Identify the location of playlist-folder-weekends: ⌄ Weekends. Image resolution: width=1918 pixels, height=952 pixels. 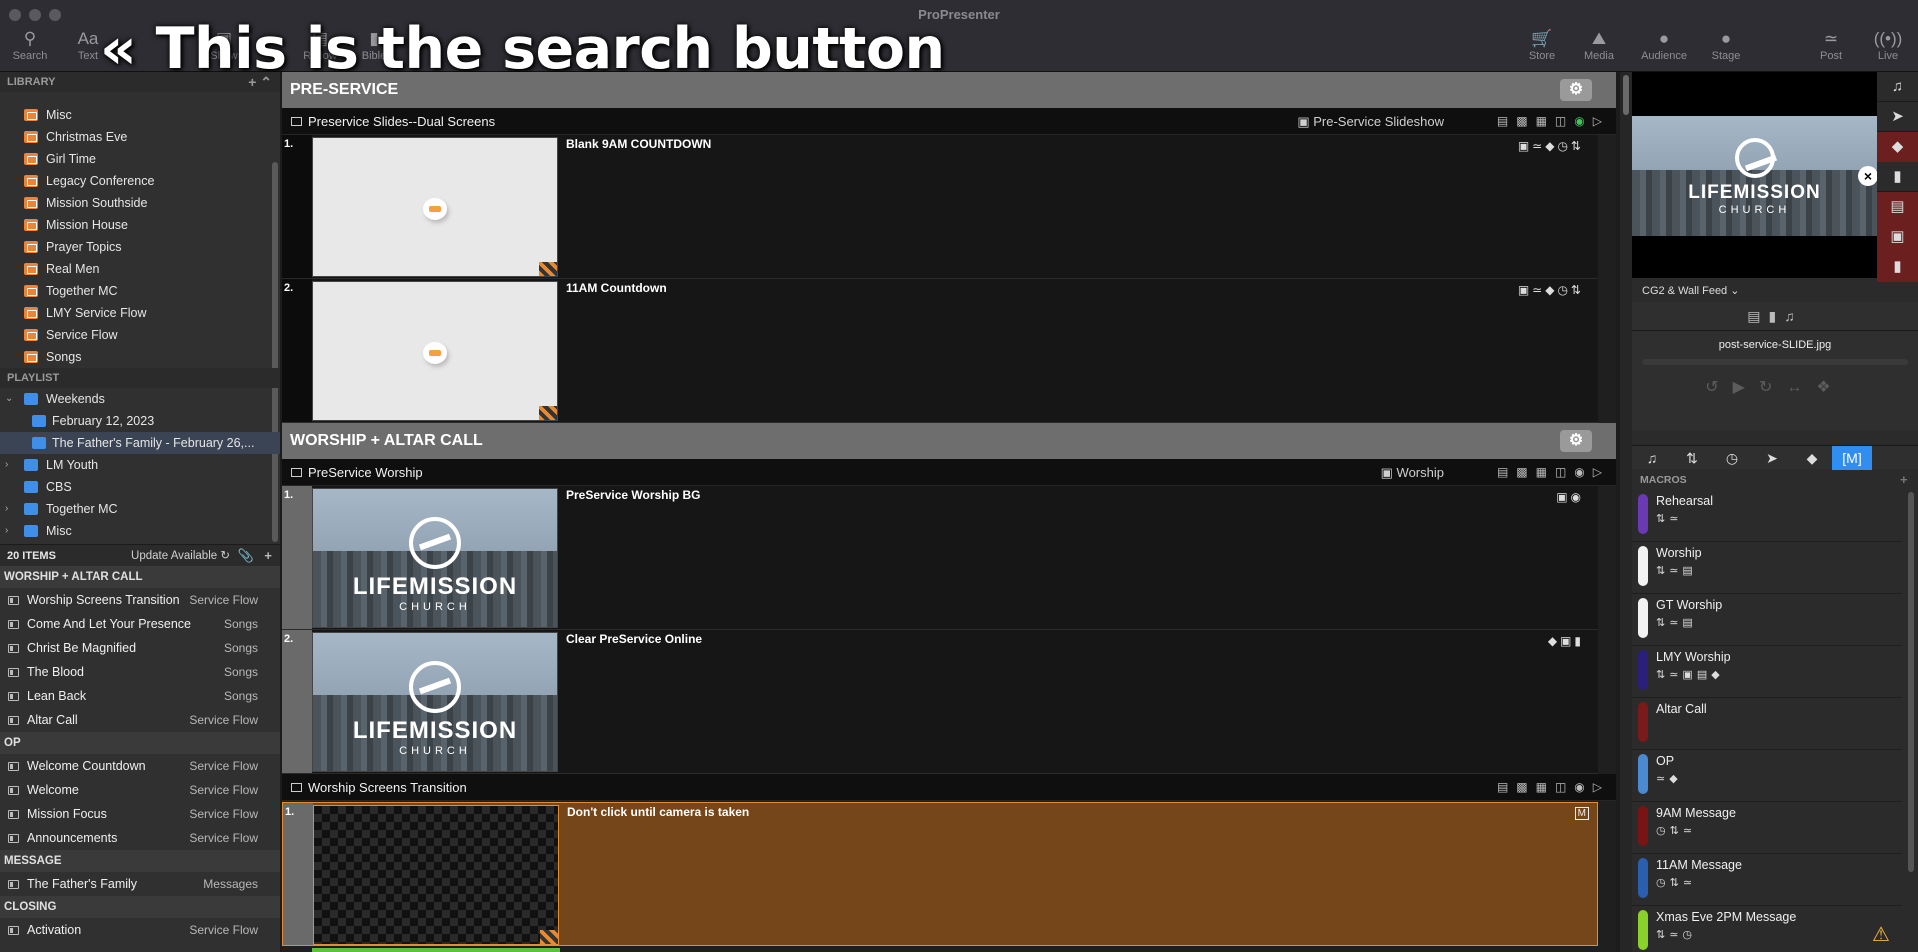
(140, 399).